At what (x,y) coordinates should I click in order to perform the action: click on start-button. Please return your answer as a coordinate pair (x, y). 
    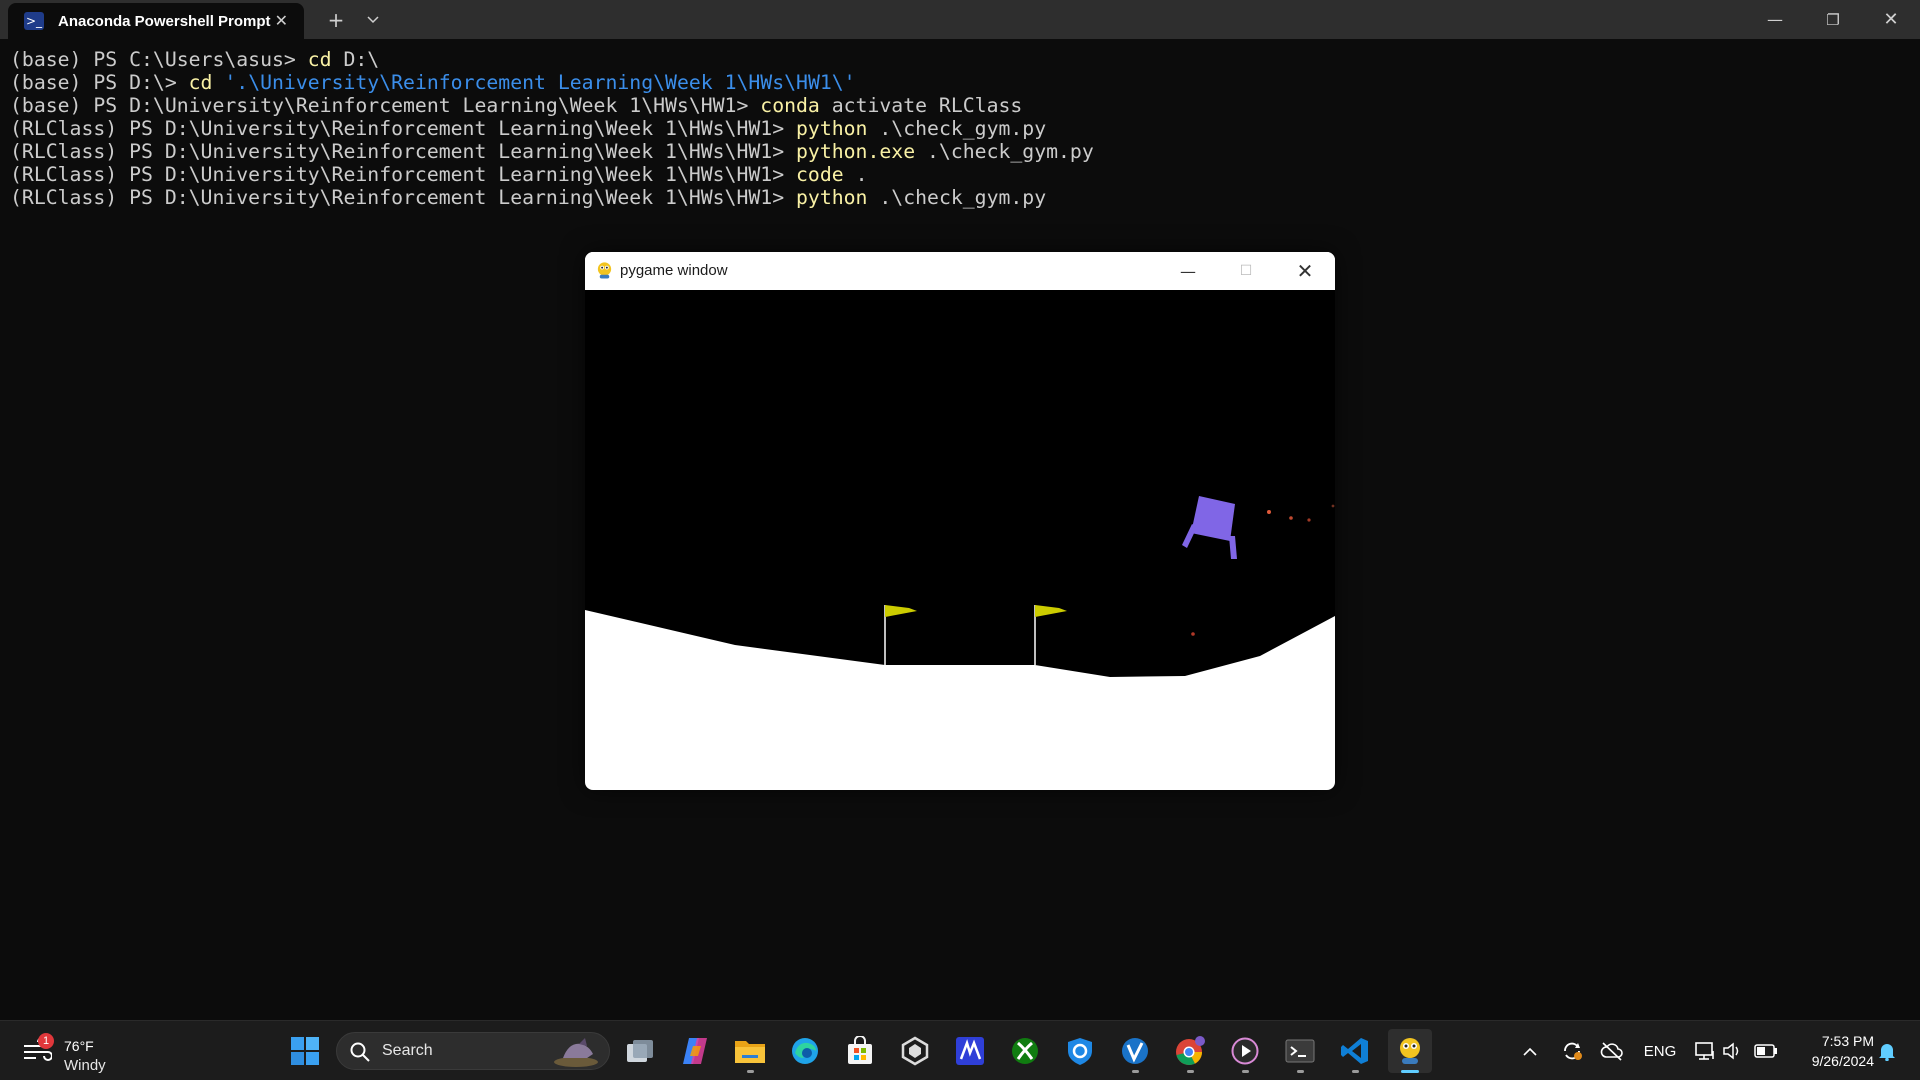
    Looking at the image, I should click on (305, 1051).